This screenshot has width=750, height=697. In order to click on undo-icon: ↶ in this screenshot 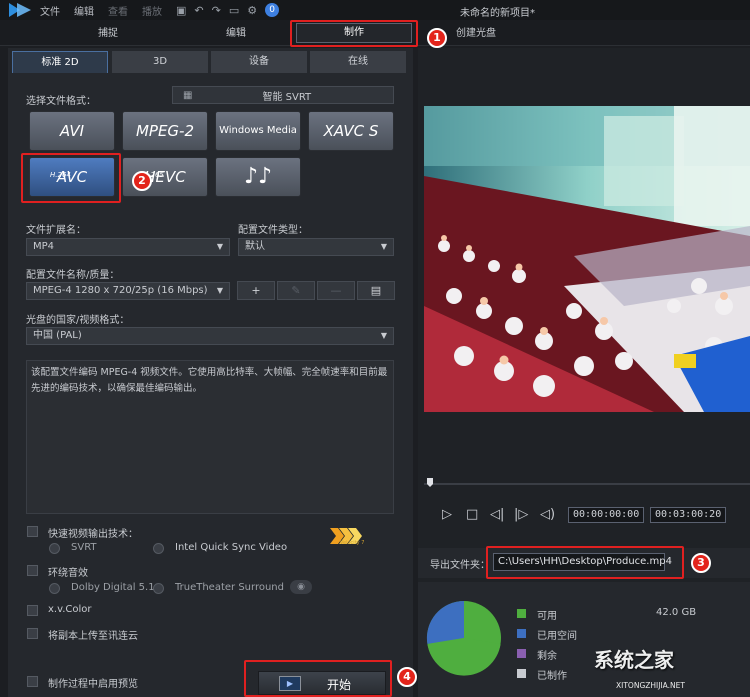, I will do `click(198, 10)`.